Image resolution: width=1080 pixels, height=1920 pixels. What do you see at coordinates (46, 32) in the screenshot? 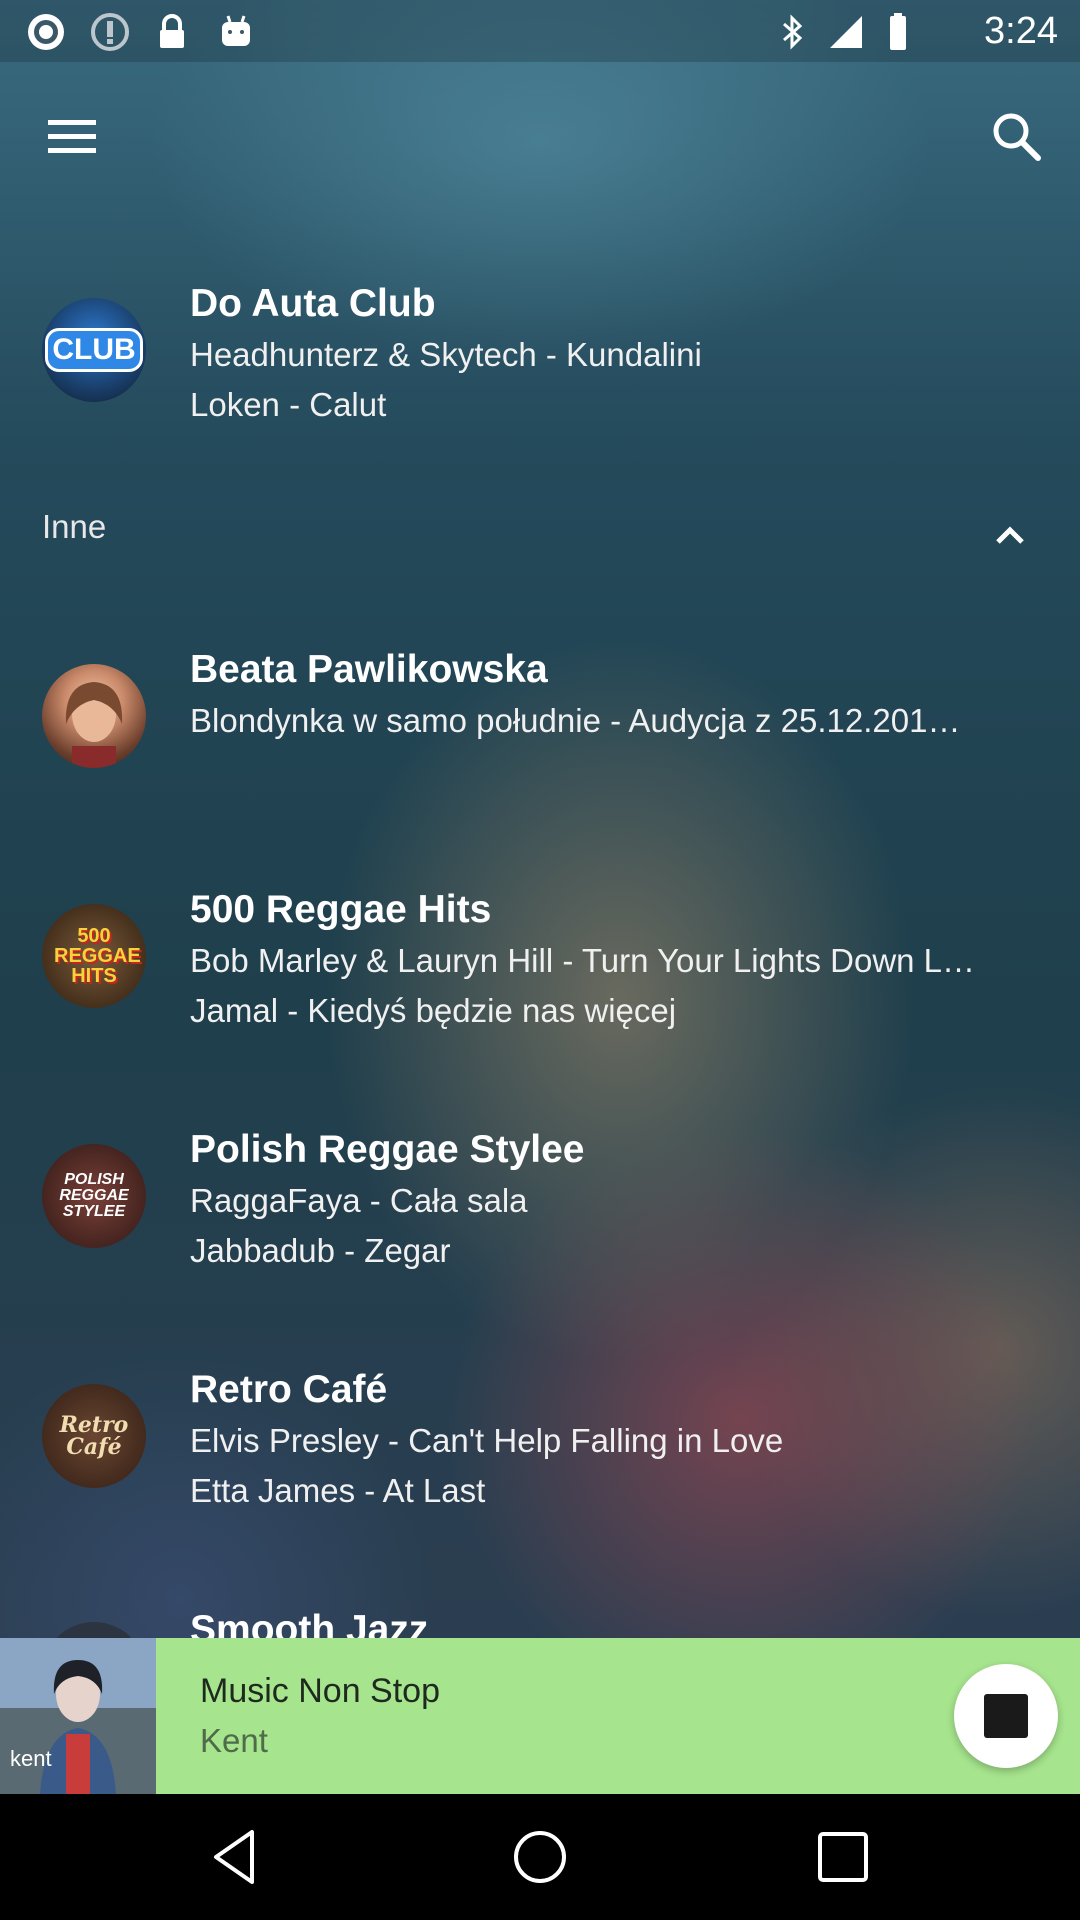
I see `radio-icon` at bounding box center [46, 32].